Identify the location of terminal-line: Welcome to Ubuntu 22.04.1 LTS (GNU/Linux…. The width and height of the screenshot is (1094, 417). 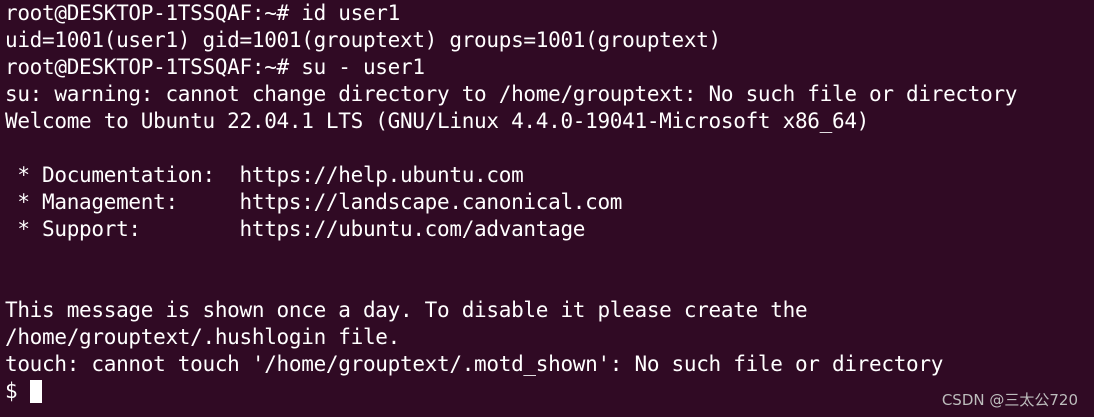
(437, 121).